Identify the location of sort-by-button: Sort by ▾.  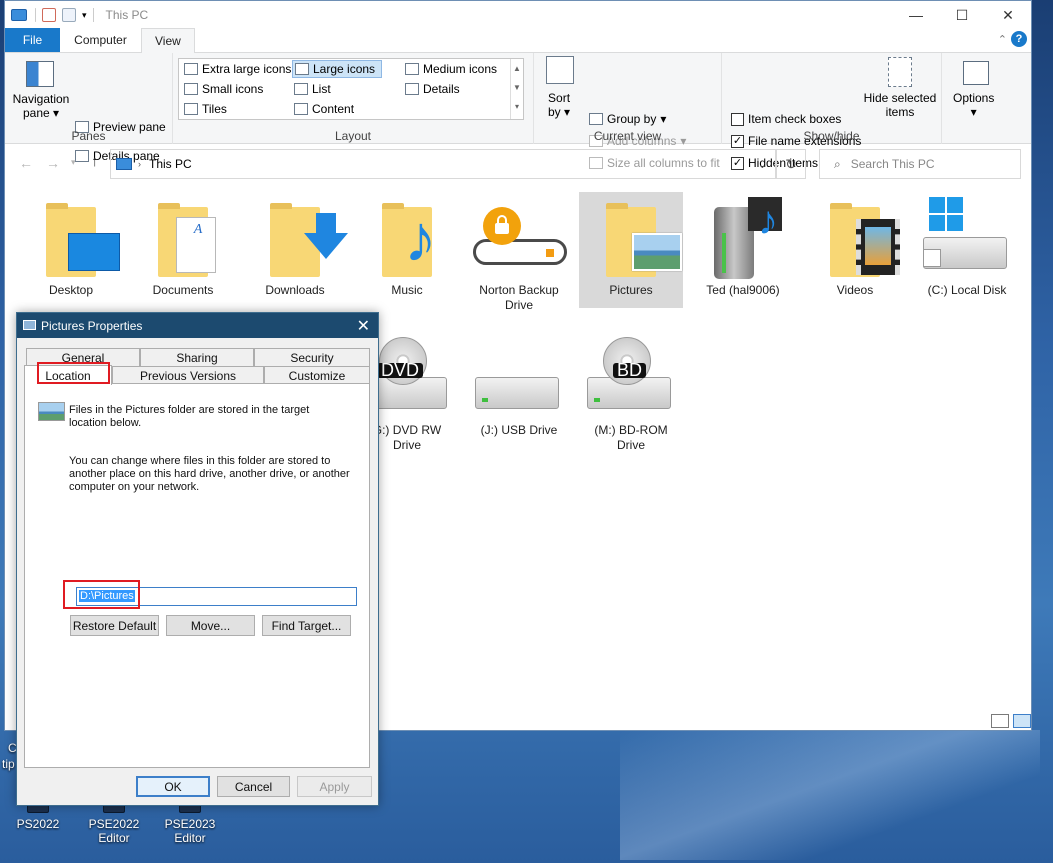
(559, 105).